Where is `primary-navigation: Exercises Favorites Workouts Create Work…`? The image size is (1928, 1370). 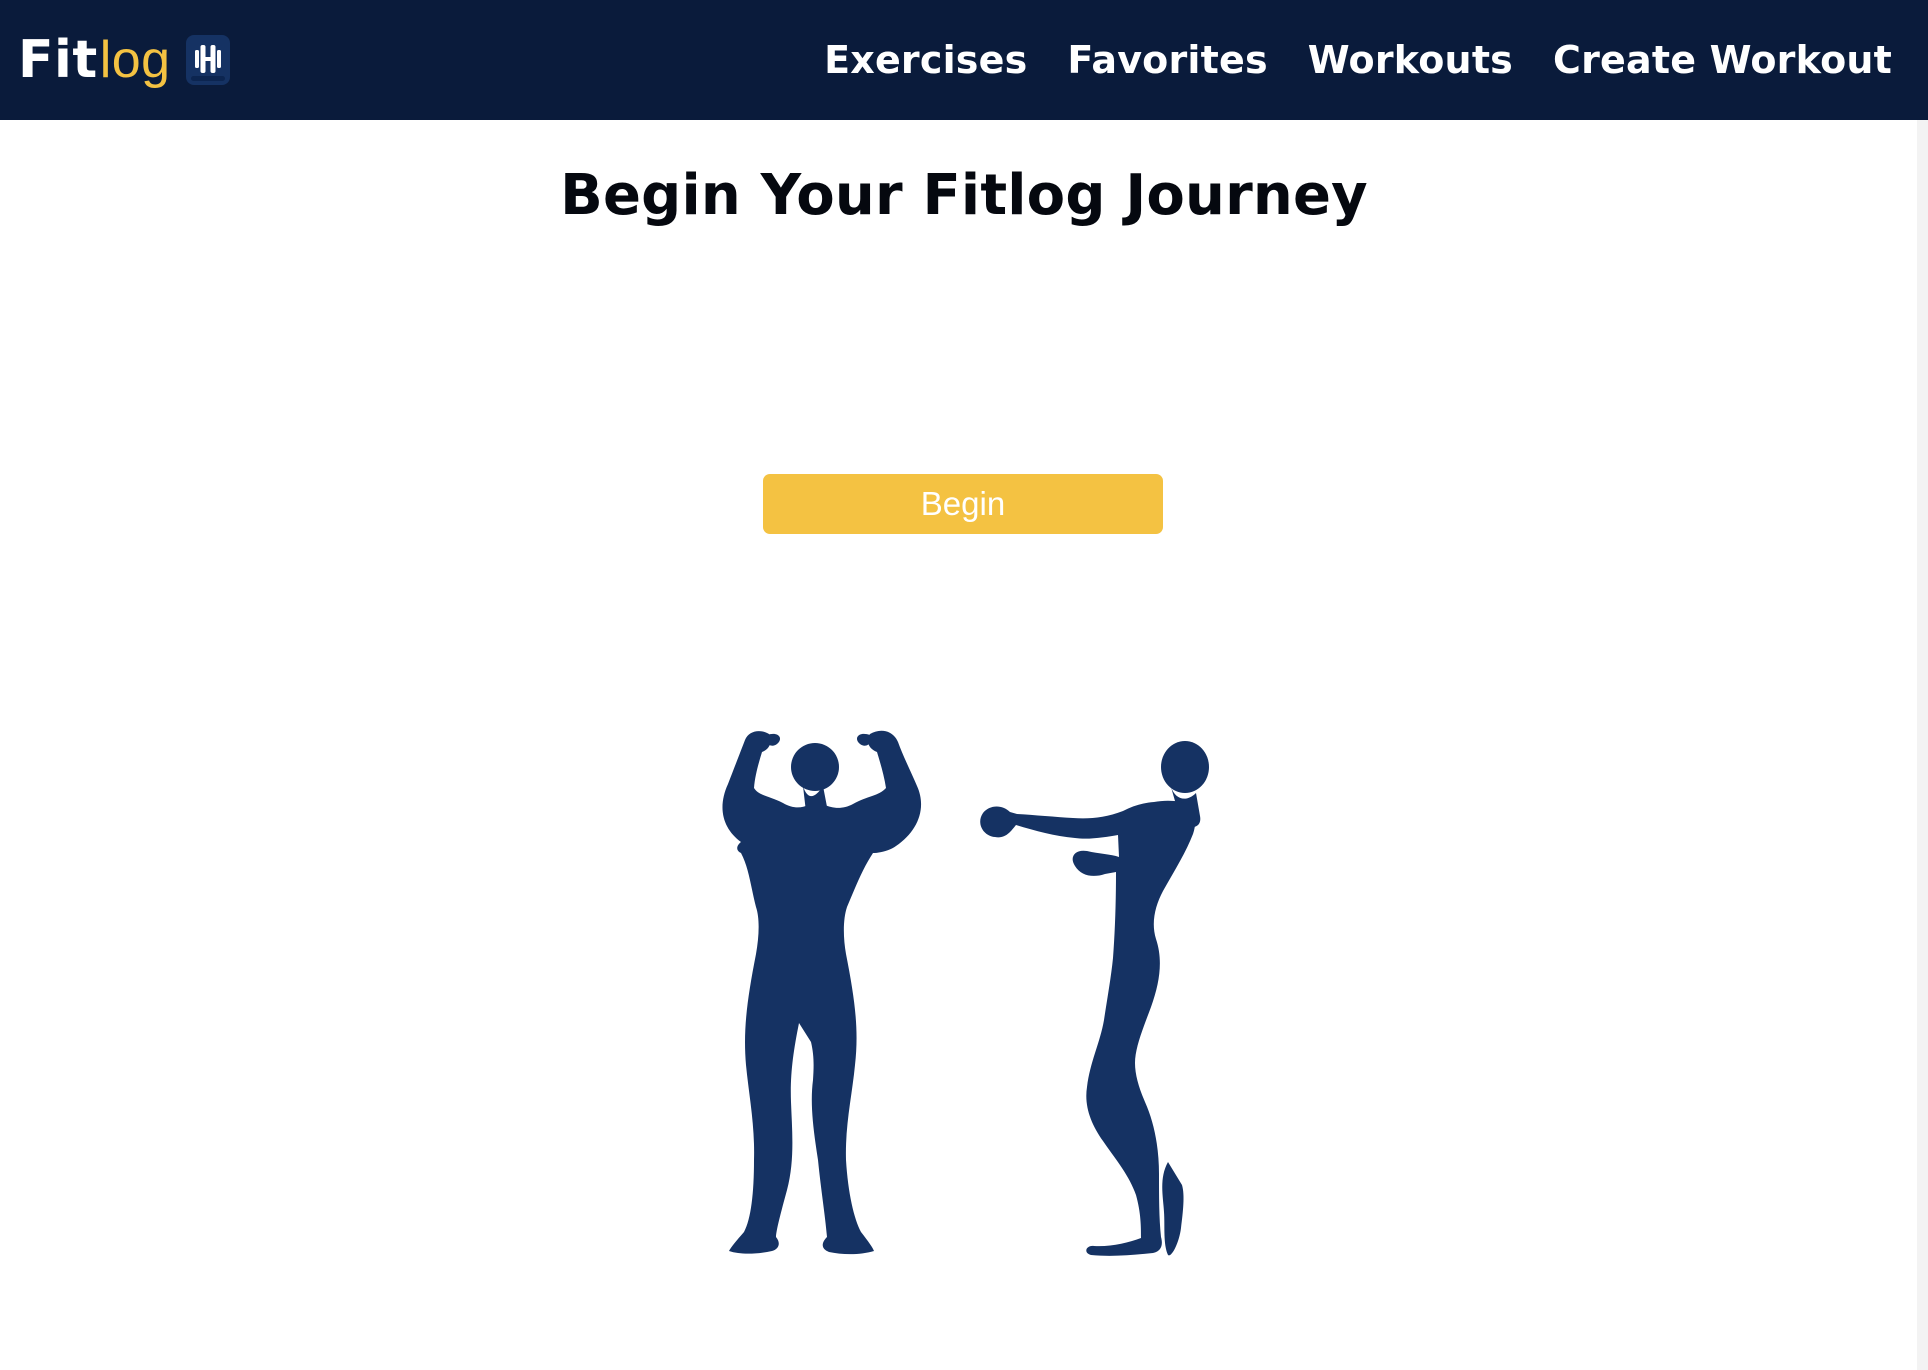
primary-navigation: Exercises Favorites Workouts Create Work… is located at coordinates (1358, 60).